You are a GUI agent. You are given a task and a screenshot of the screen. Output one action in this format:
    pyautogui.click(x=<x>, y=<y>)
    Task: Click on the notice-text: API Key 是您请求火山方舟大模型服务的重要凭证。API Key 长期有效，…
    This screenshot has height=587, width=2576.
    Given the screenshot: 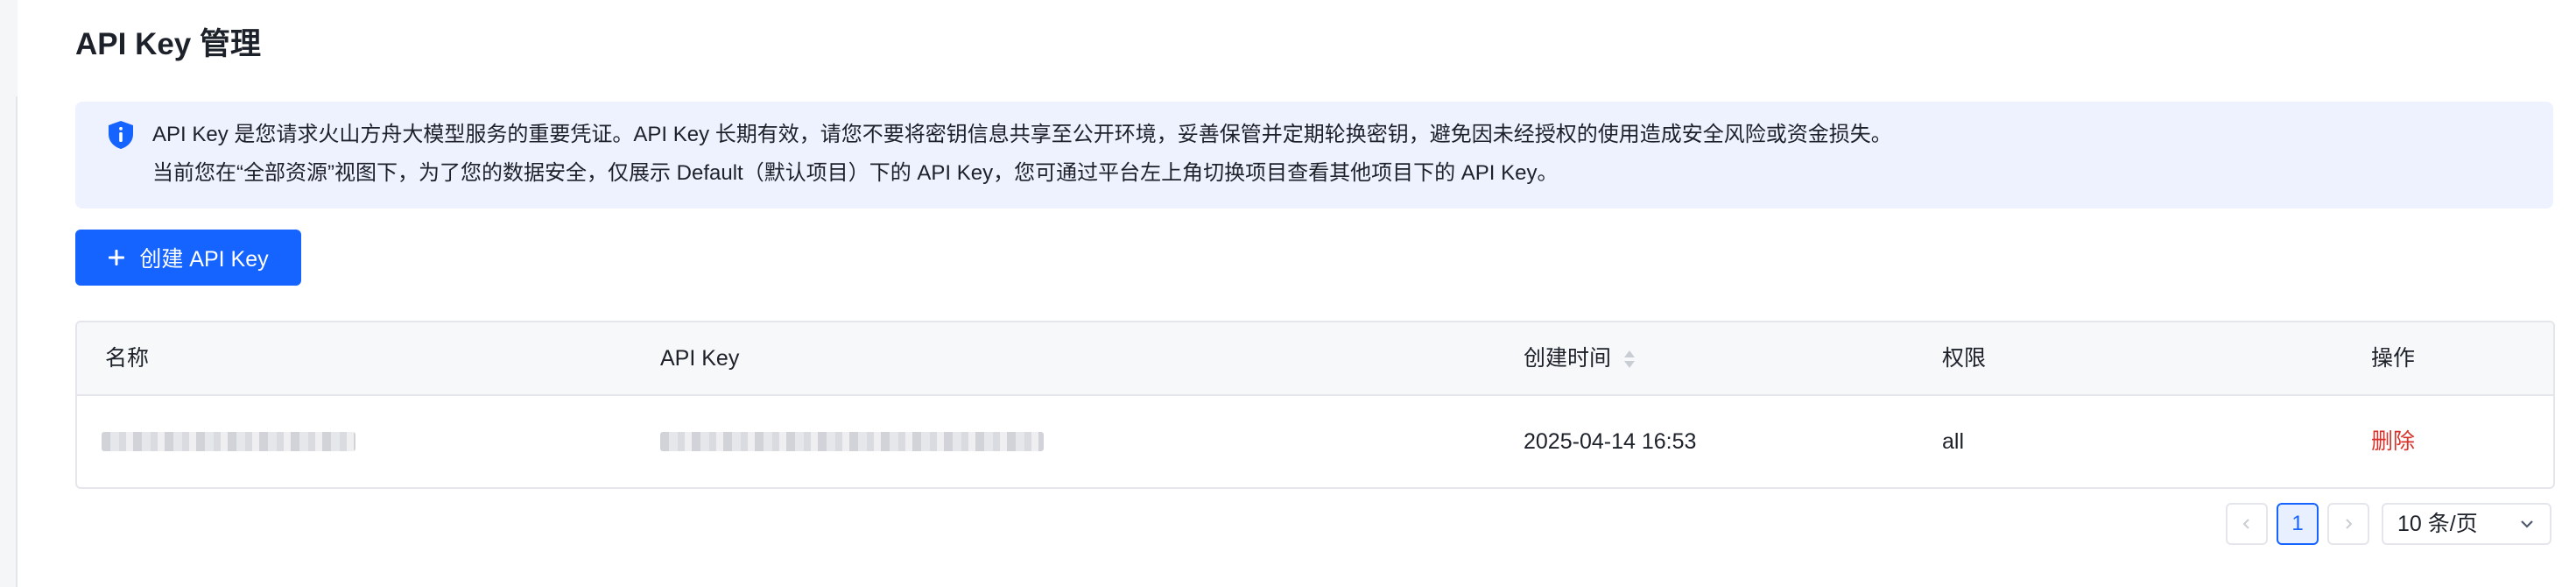 What is the action you would take?
    pyautogui.click(x=1022, y=154)
    